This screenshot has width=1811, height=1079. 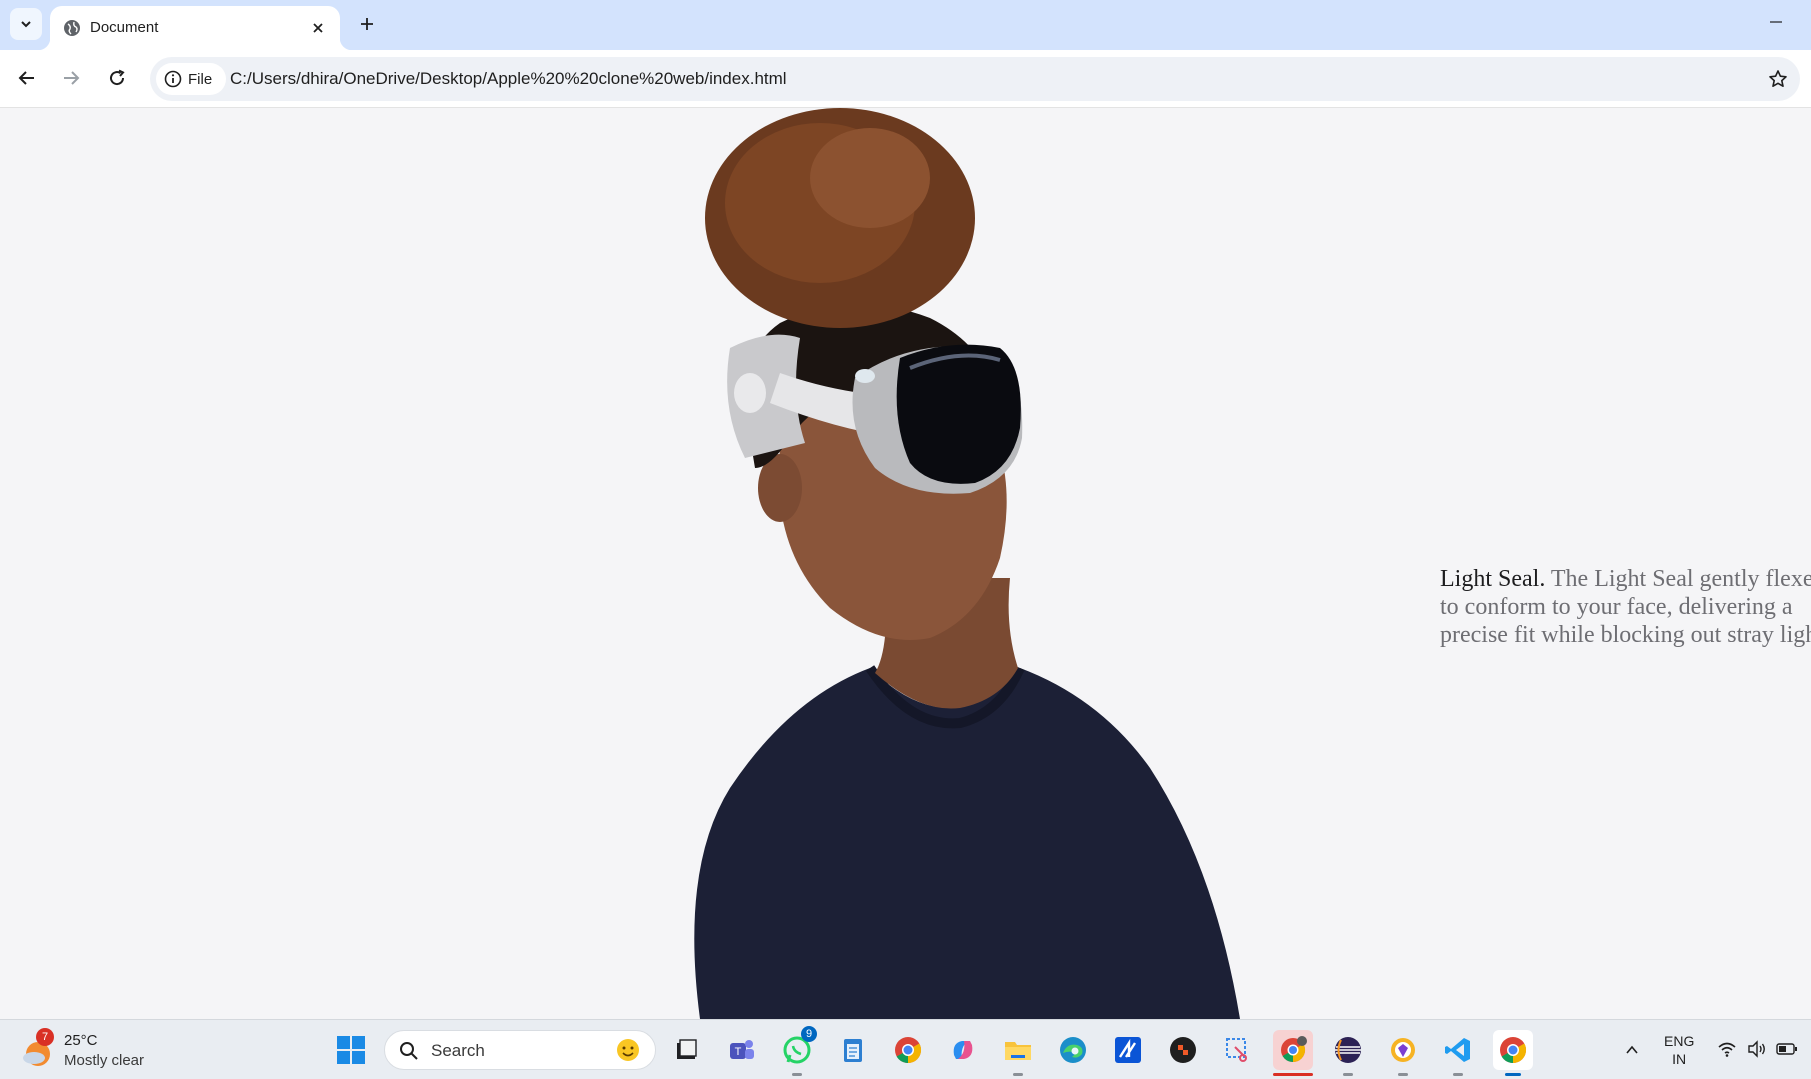 I want to click on battery-icon, so click(x=1787, y=1049).